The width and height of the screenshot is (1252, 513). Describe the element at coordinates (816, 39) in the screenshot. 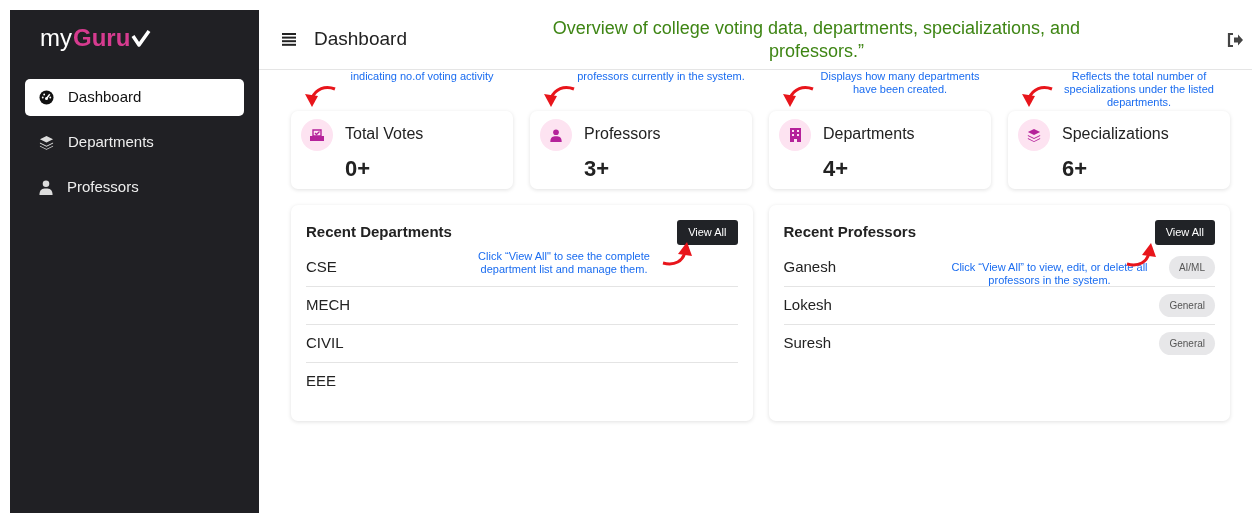

I see `annotation-text: Overview of college voting data, departments, specializations, and professors.”` at that location.